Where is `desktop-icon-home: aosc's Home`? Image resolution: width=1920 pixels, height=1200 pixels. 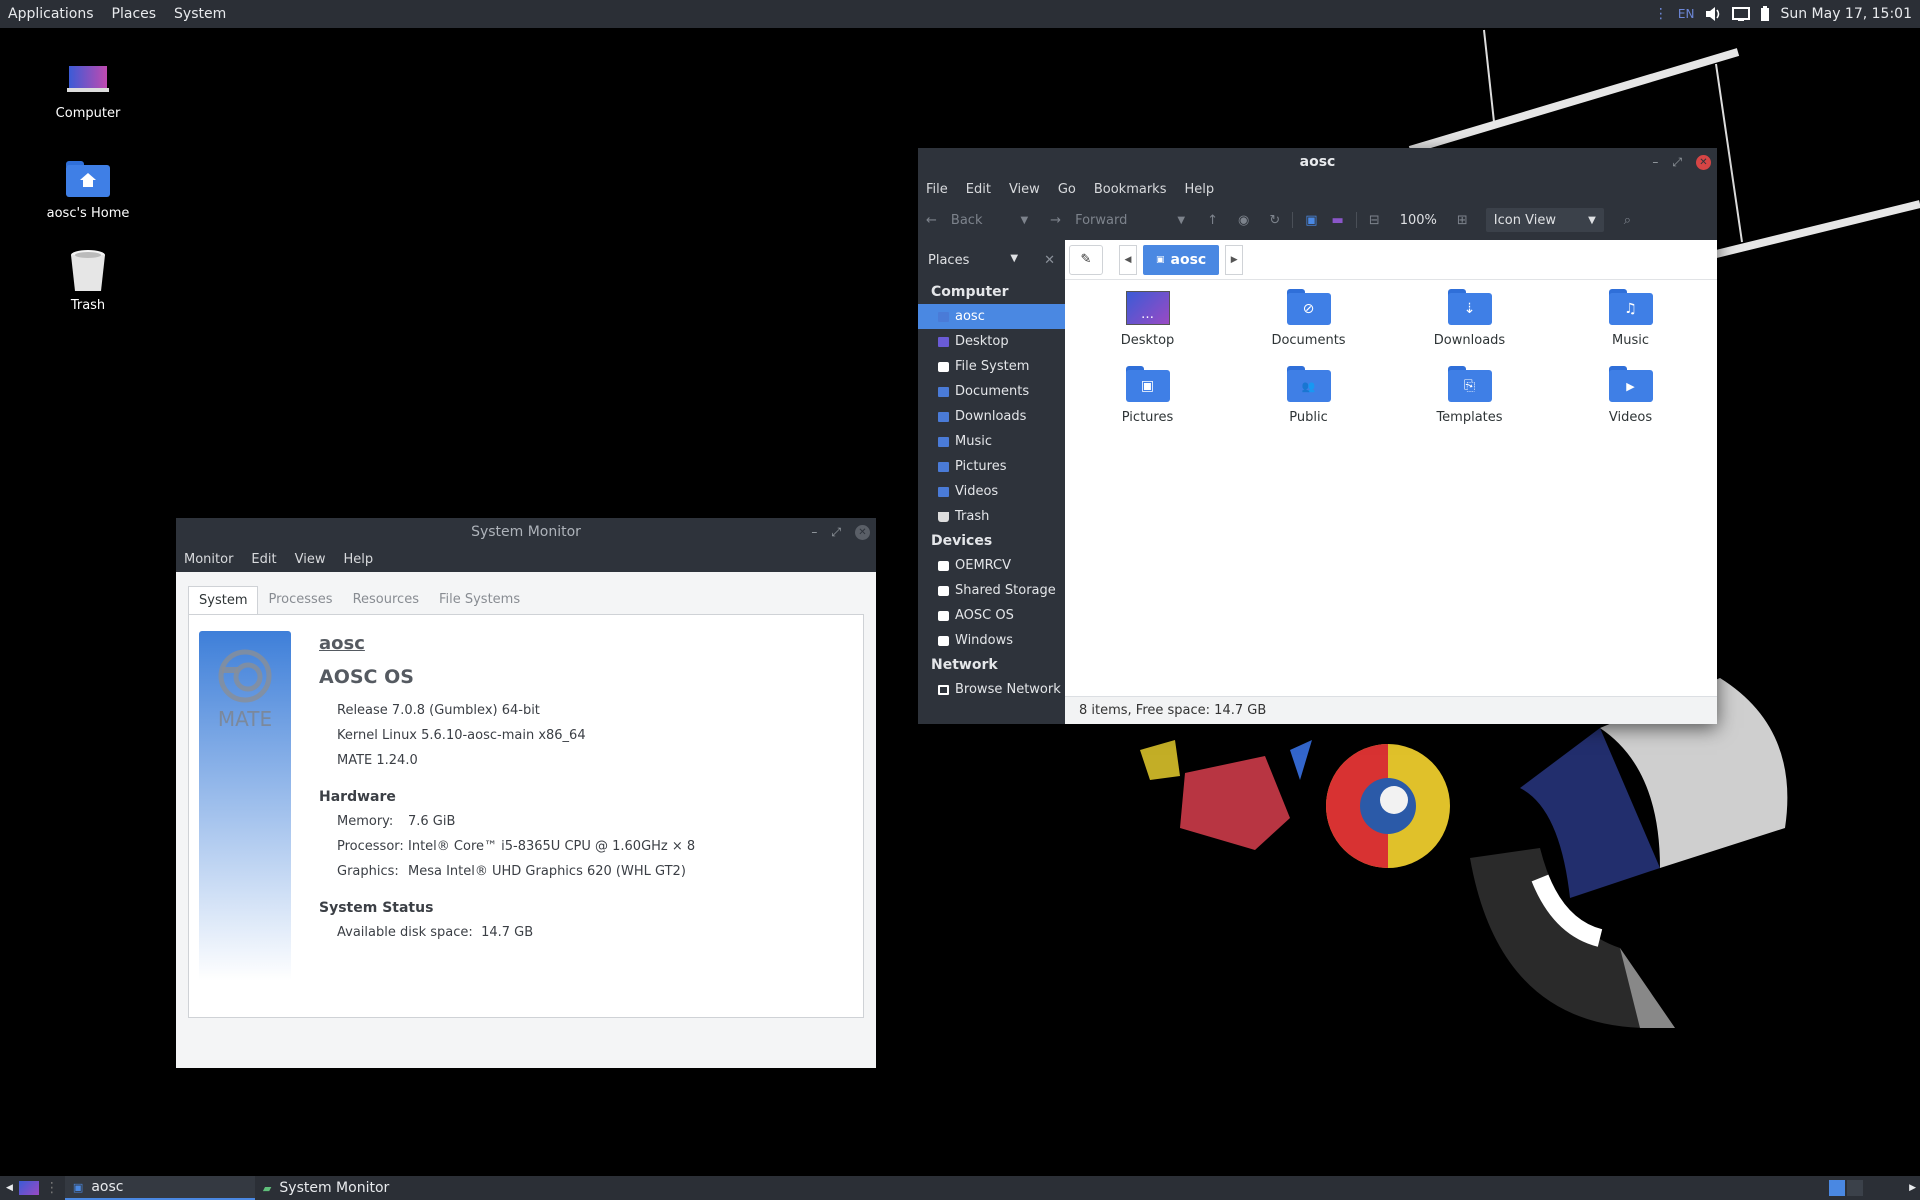 desktop-icon-home: aosc's Home is located at coordinates (88, 189).